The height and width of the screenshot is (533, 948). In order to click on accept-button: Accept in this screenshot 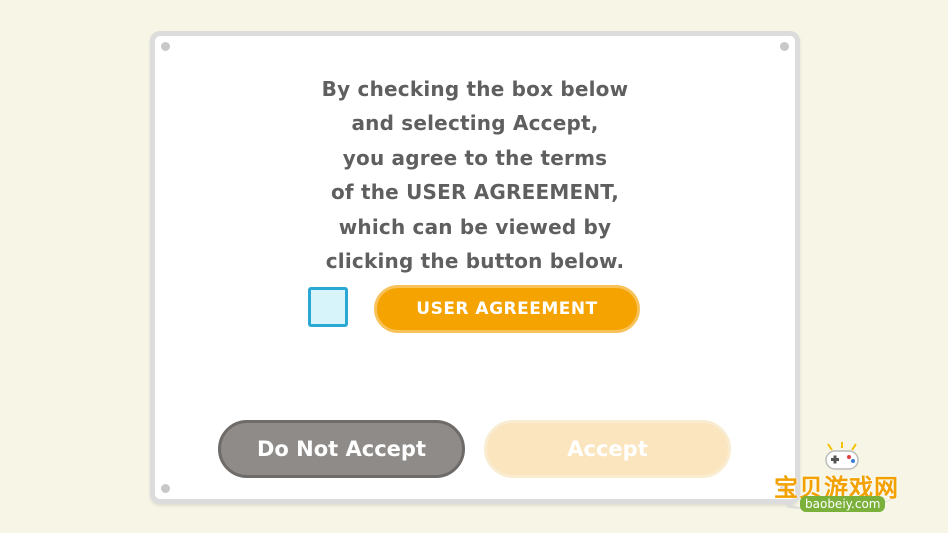, I will do `click(607, 449)`.